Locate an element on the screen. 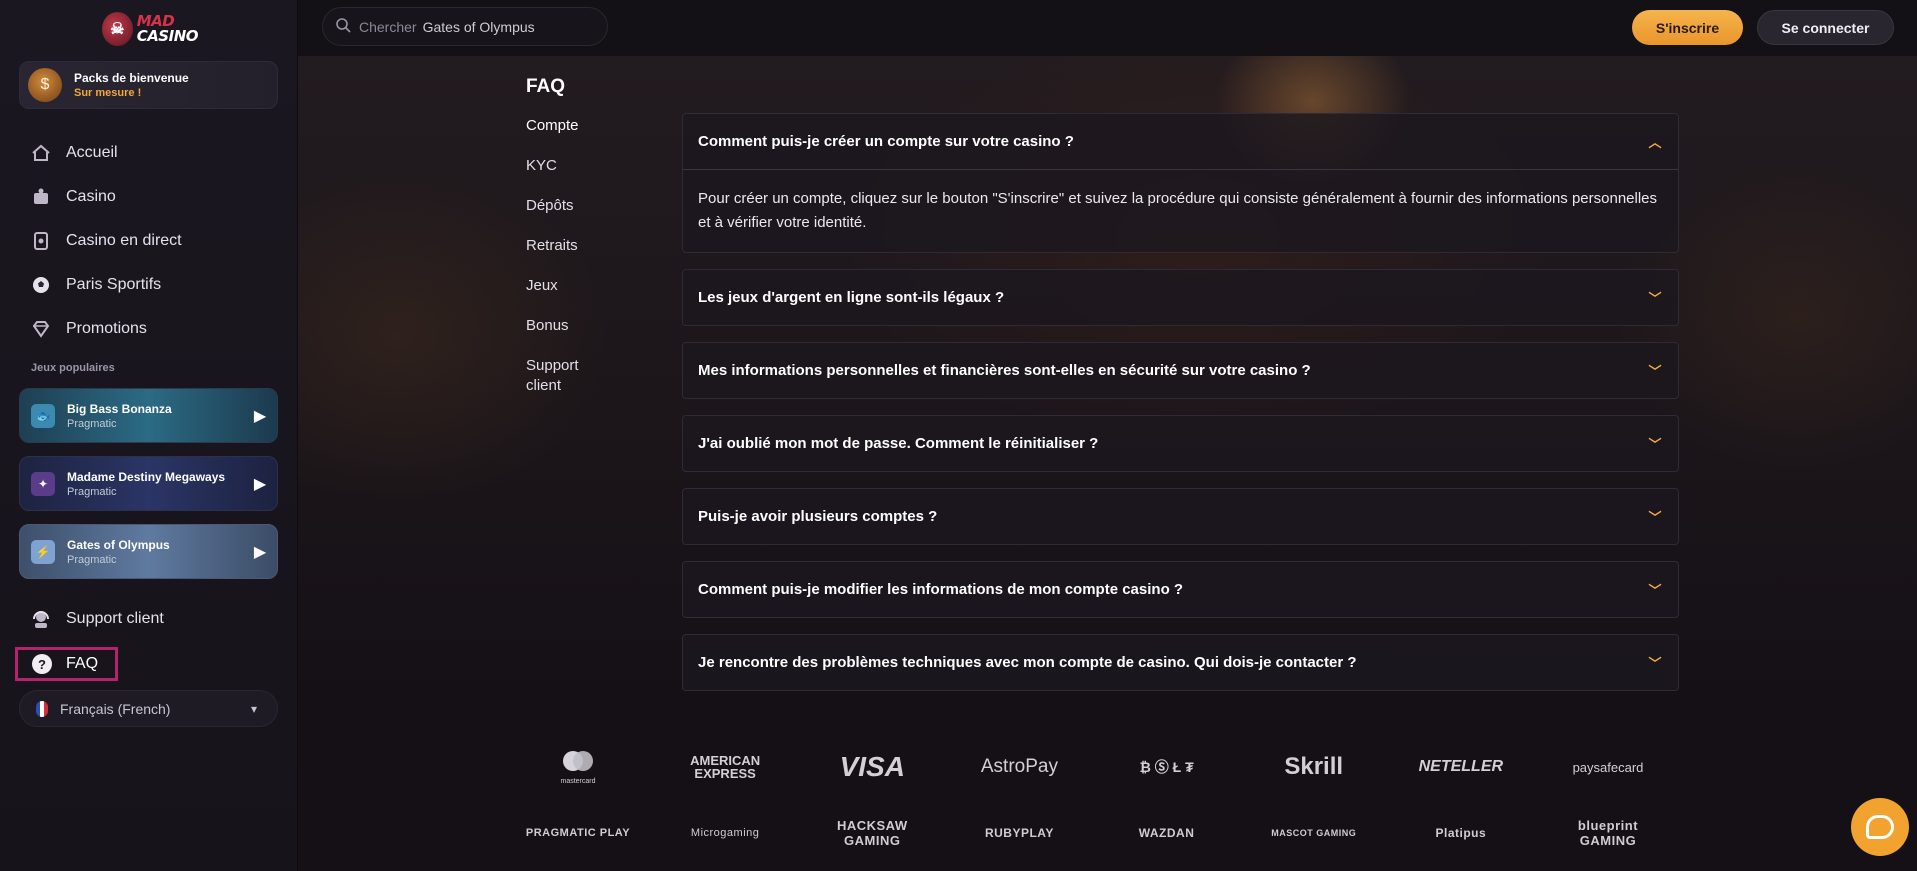 This screenshot has height=871, width=1917. search-icon is located at coordinates (343, 27).